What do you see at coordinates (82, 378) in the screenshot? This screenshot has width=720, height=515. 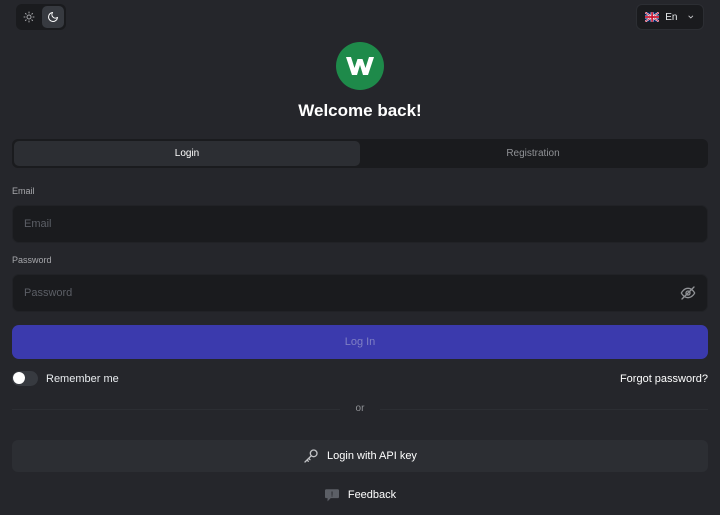 I see `remember-me-label: Remember me` at bounding box center [82, 378].